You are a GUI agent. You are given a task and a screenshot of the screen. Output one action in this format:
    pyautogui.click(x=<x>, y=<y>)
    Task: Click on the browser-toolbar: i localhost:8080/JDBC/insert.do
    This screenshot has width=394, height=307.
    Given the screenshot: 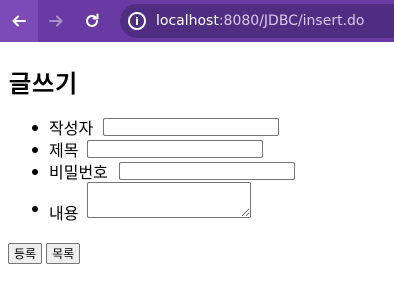 What is the action you would take?
    pyautogui.click(x=197, y=21)
    